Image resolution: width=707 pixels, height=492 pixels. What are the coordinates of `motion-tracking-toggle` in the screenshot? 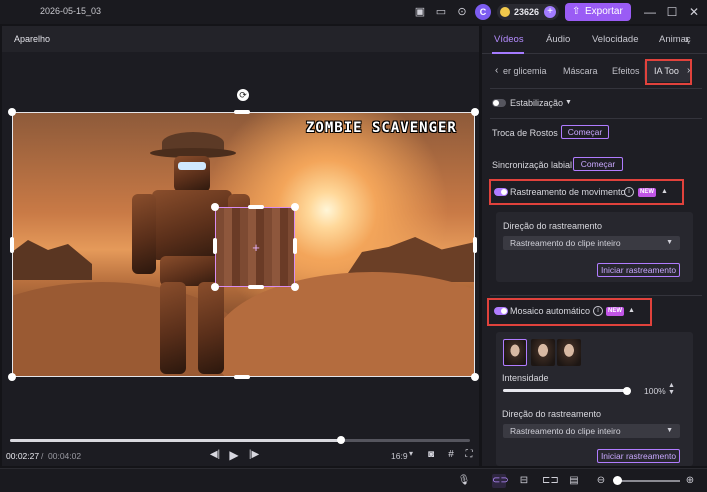 It's located at (501, 192).